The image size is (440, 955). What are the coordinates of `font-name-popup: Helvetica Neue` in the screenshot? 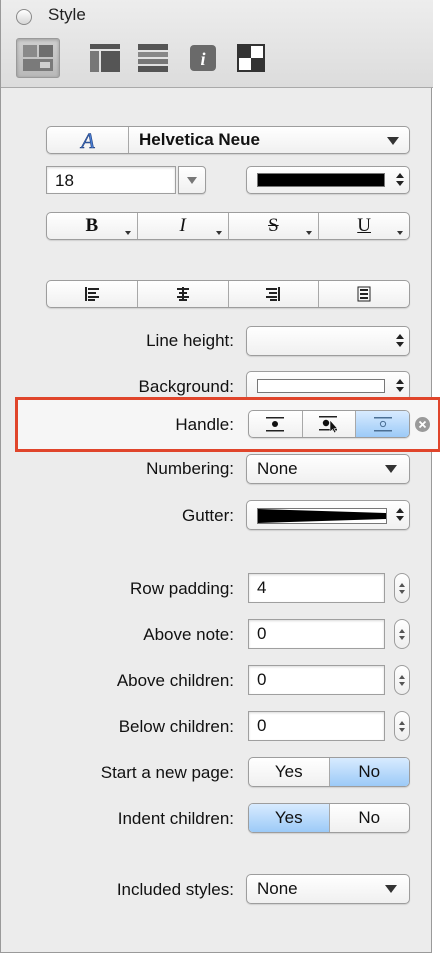 It's located at (269, 140).